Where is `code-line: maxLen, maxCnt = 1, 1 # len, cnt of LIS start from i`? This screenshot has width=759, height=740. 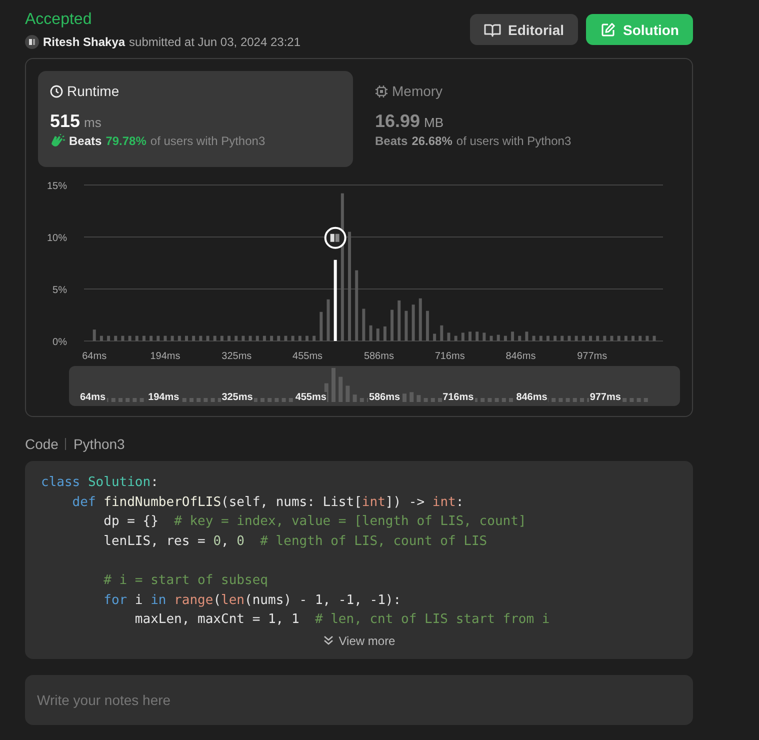 code-line: maxLen, maxCnt = 1, 1 # len, cnt of LIS start from i is located at coordinates (342, 620).